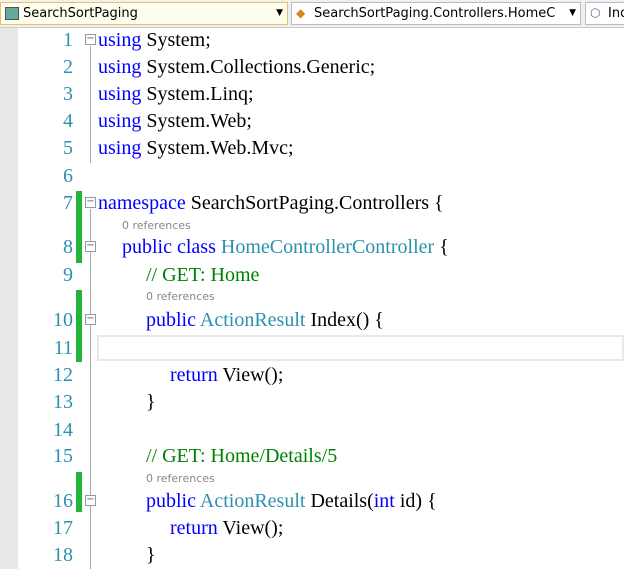 The width and height of the screenshot is (624, 569). What do you see at coordinates (68, 275) in the screenshot?
I see `line-number: 9` at bounding box center [68, 275].